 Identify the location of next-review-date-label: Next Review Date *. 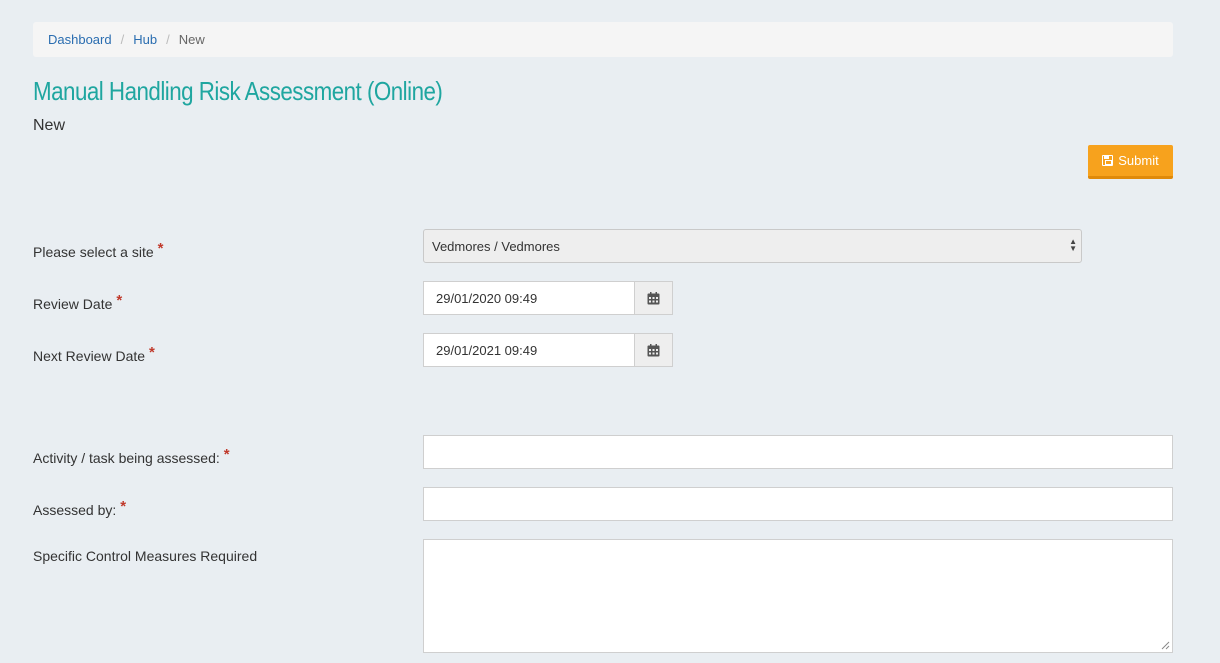
(94, 354).